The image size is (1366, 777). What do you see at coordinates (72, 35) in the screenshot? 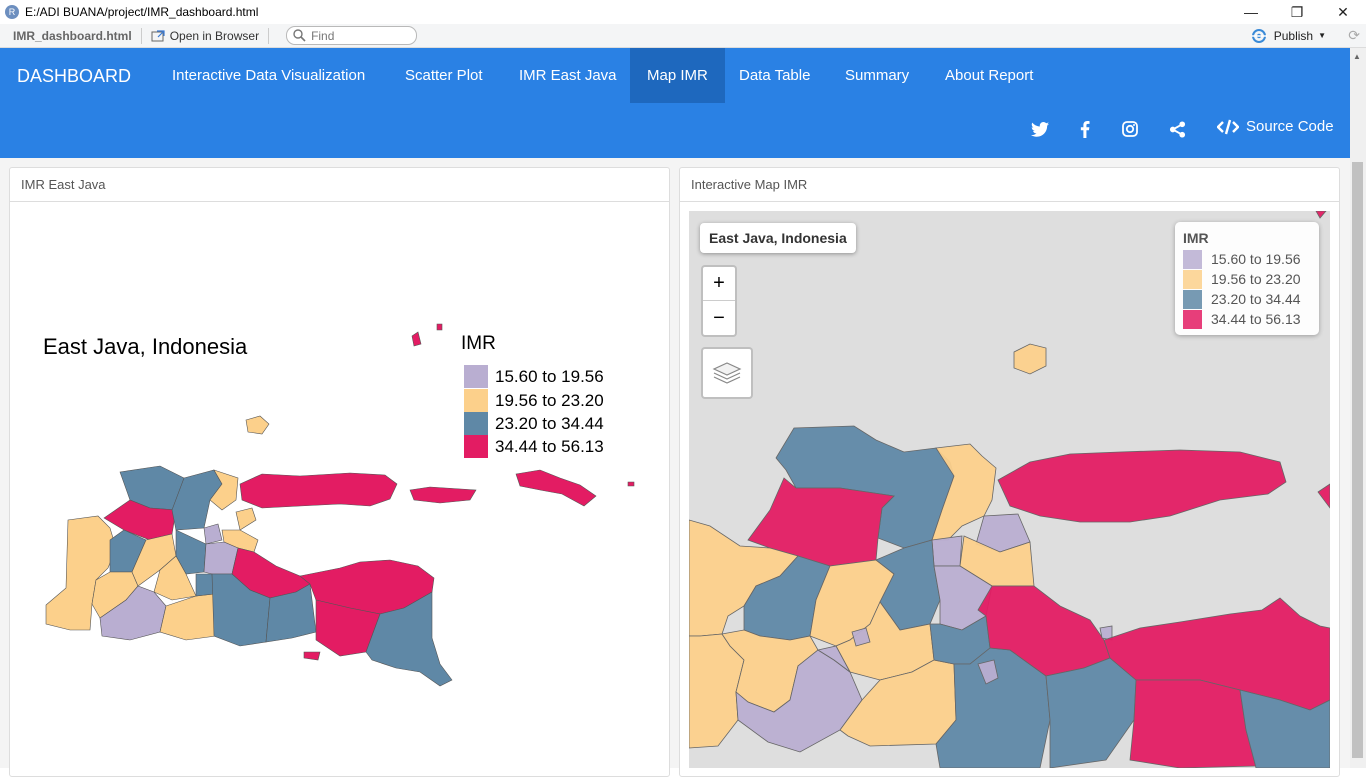
I see `file-name: IMR_dashboard.html` at bounding box center [72, 35].